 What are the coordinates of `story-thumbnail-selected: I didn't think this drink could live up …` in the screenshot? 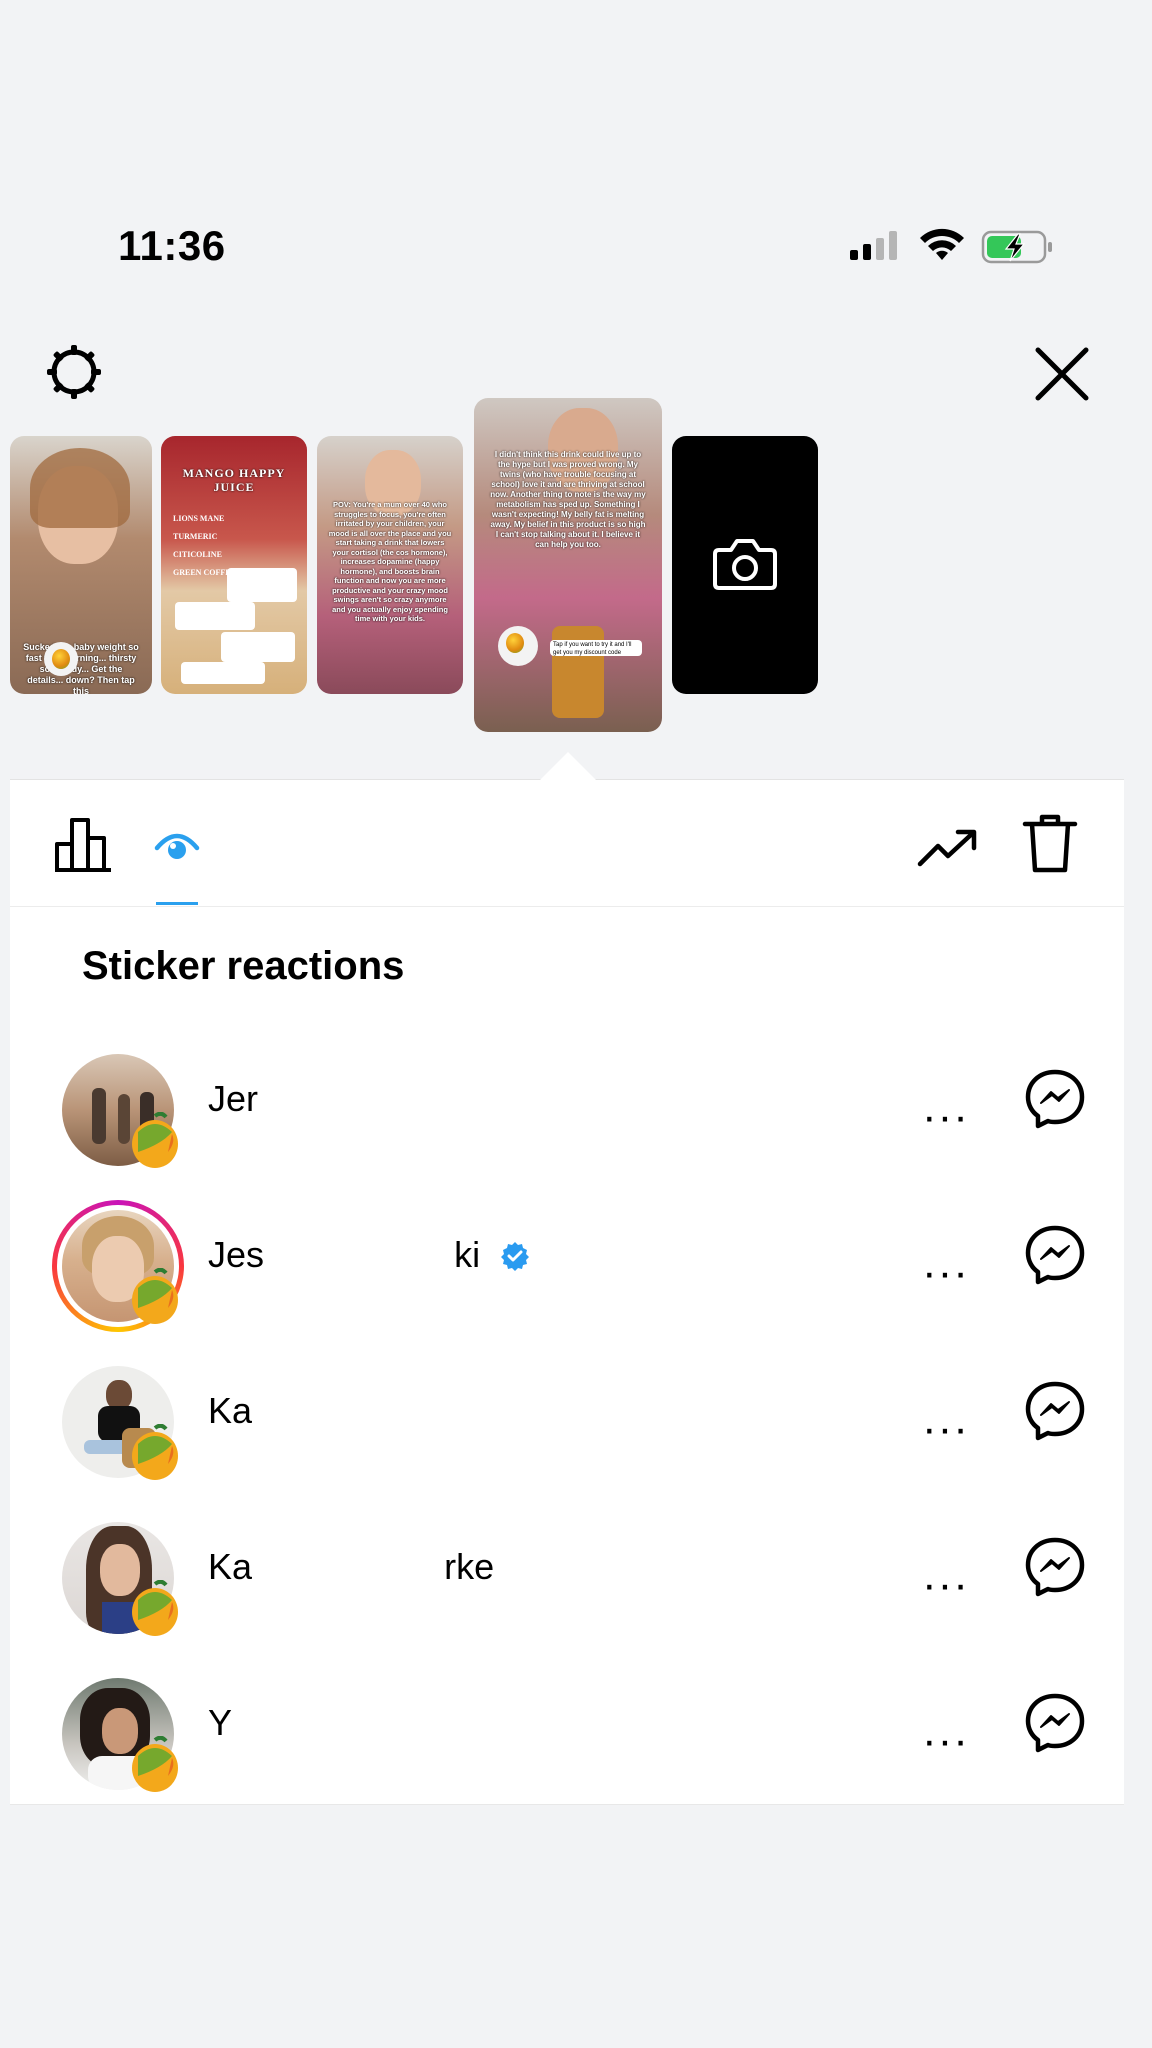 It's located at (568, 565).